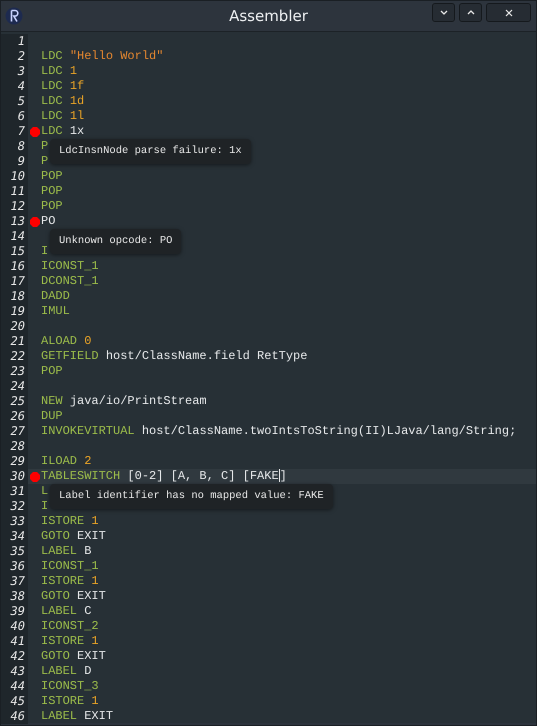 This screenshot has height=726, width=537. What do you see at coordinates (77, 131) in the screenshot?
I see `operand: 1x` at bounding box center [77, 131].